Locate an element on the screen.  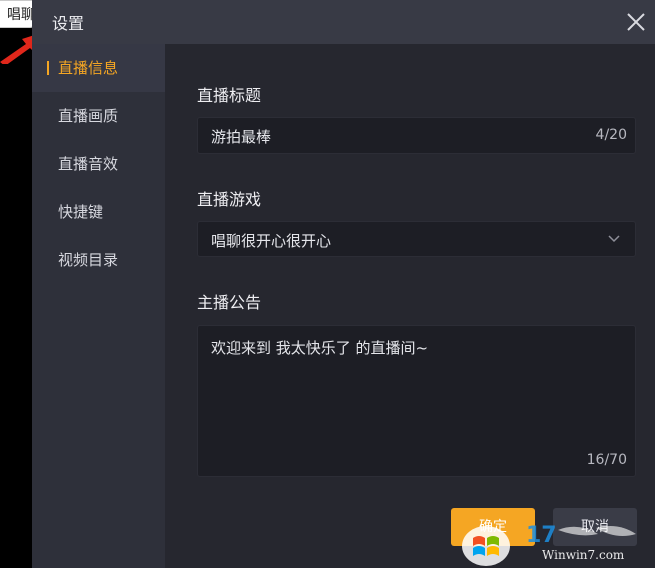
stream-title-counter: 4/20 is located at coordinates (611, 135).